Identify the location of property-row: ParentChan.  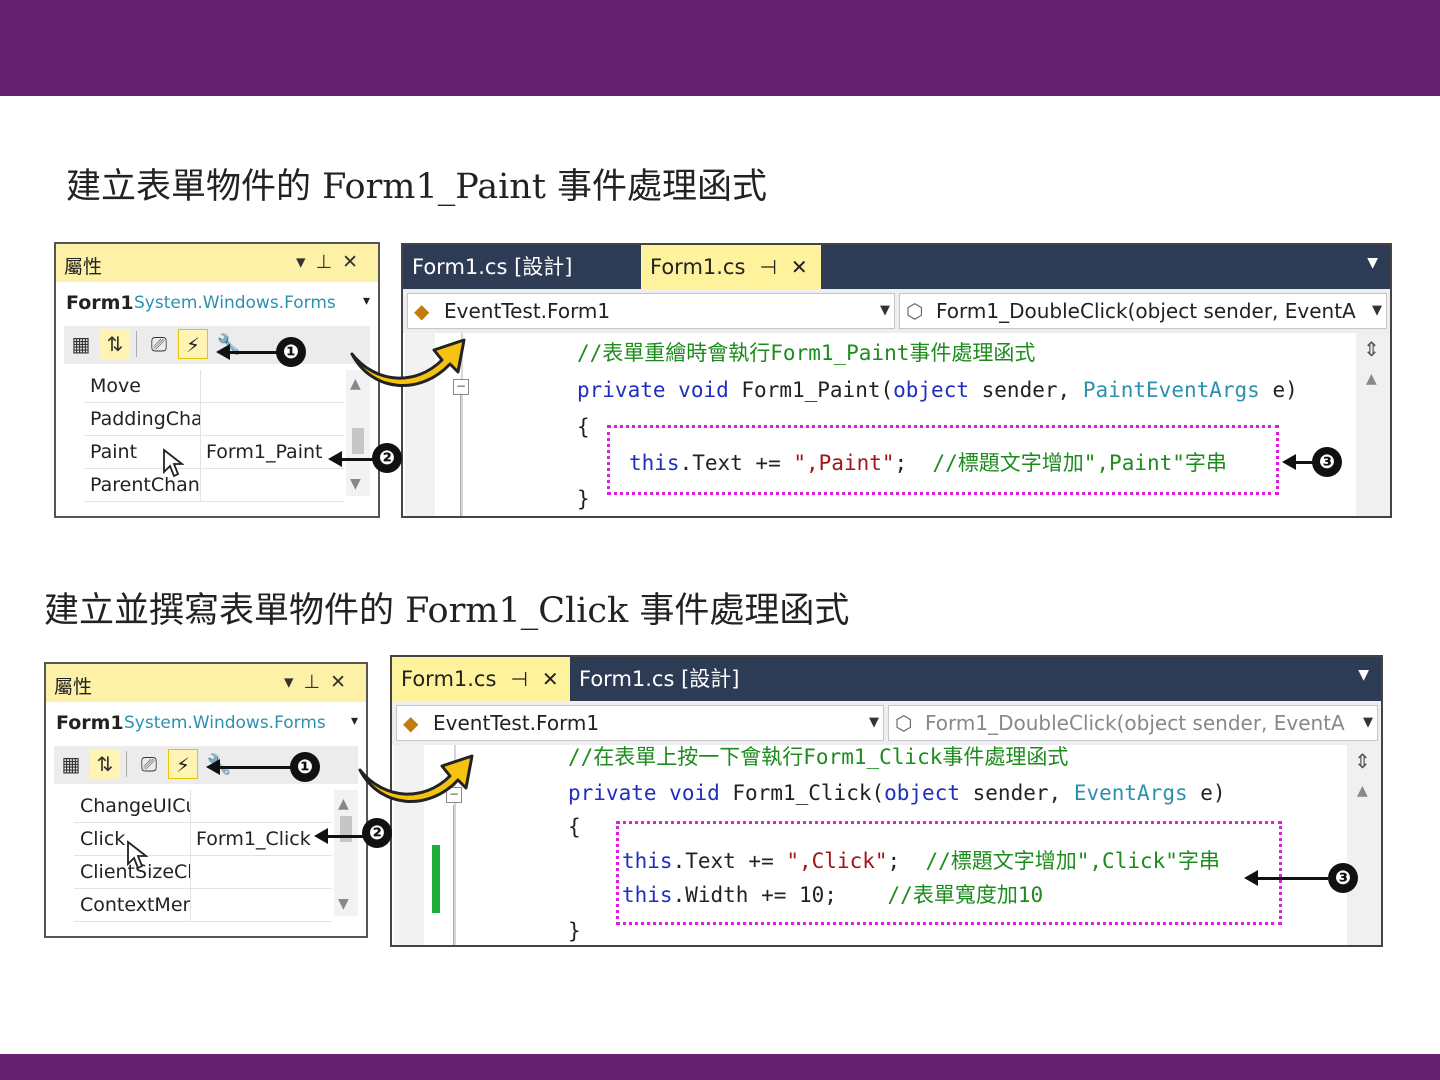
(214, 485).